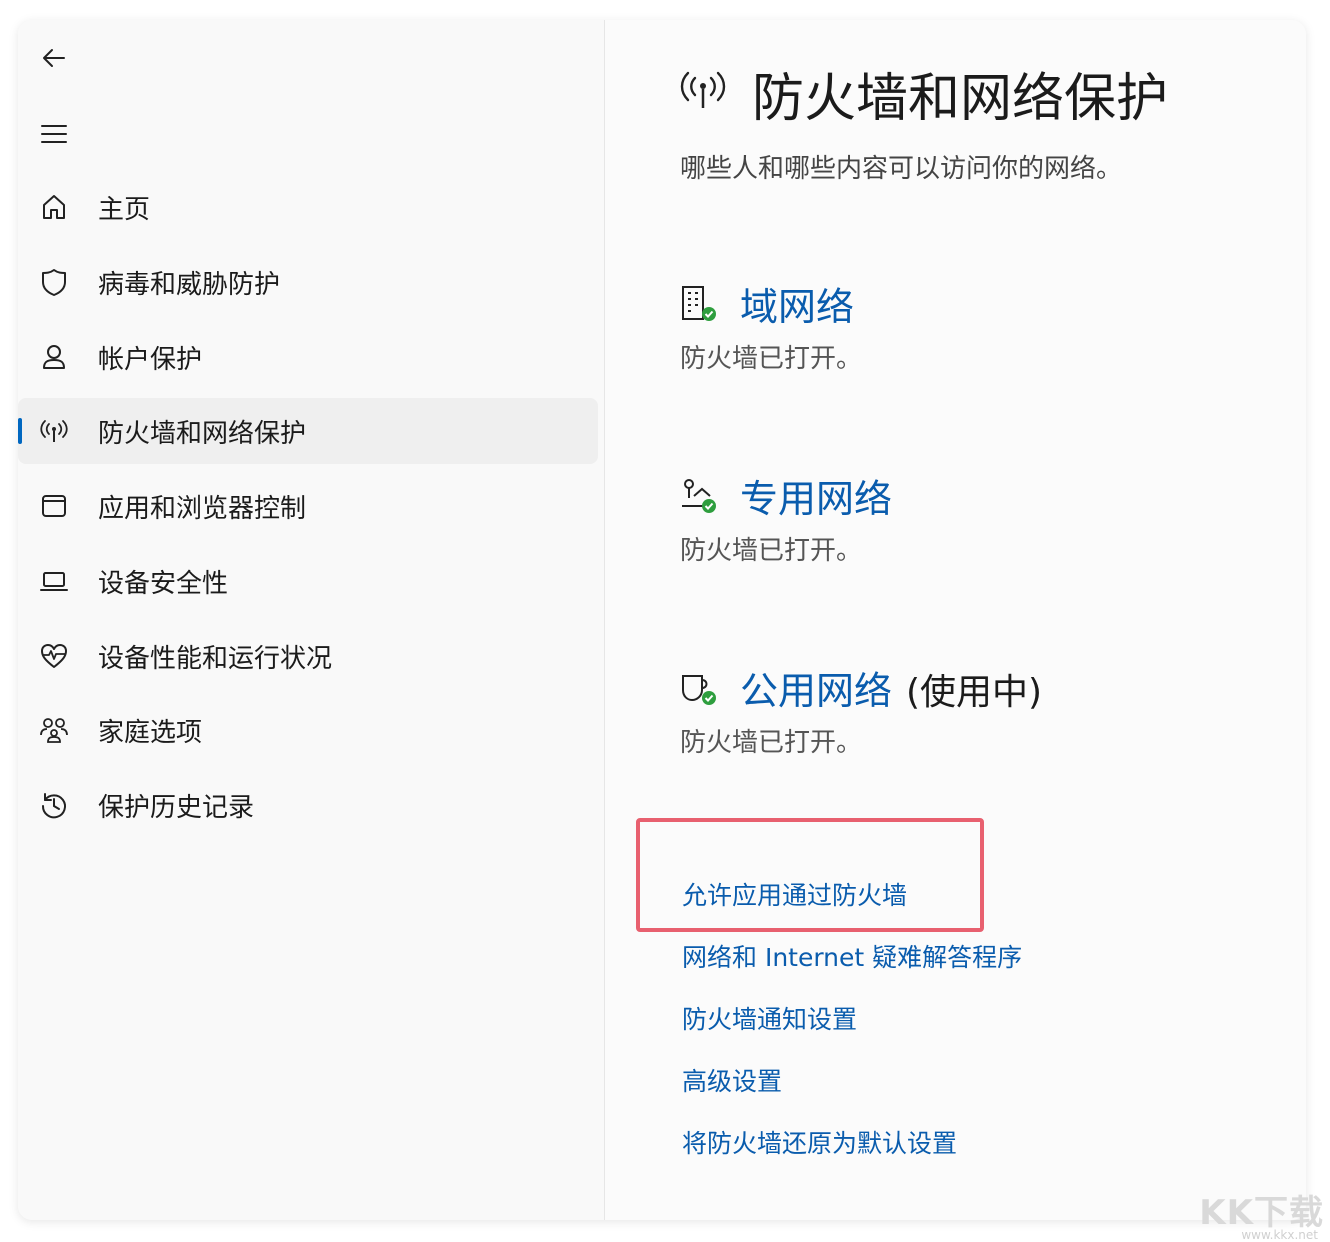 Image resolution: width=1330 pixels, height=1242 pixels. Describe the element at coordinates (769, 1018) in the screenshot. I see `firewall-notification-settings-link: 防火墙通知设置` at that location.